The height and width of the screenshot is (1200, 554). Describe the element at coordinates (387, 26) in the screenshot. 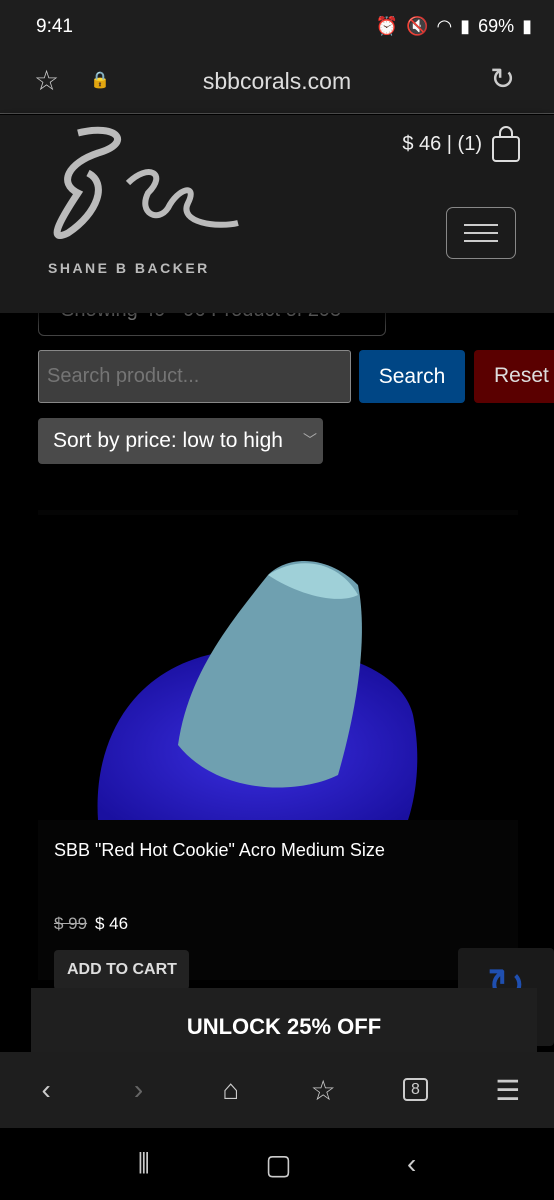

I see `alarm-icon: ⏰` at that location.